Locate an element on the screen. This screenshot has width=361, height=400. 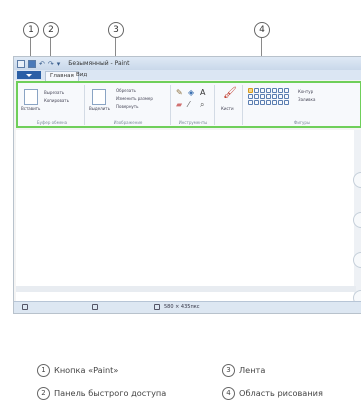
fill-icon: ◈ is located at coordinates (191, 93).